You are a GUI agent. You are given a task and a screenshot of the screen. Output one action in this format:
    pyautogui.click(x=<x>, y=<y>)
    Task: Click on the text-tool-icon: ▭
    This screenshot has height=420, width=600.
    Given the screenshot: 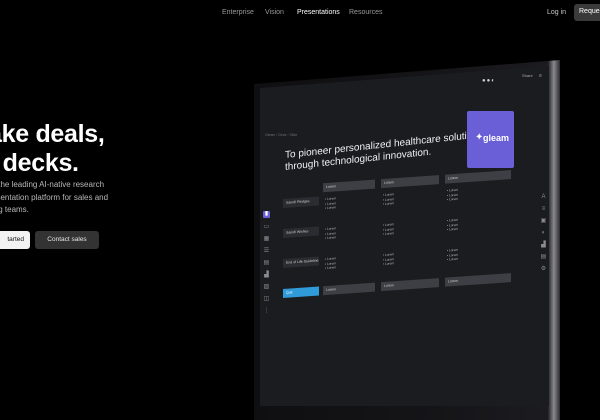 What is the action you would take?
    pyautogui.click(x=266, y=227)
    